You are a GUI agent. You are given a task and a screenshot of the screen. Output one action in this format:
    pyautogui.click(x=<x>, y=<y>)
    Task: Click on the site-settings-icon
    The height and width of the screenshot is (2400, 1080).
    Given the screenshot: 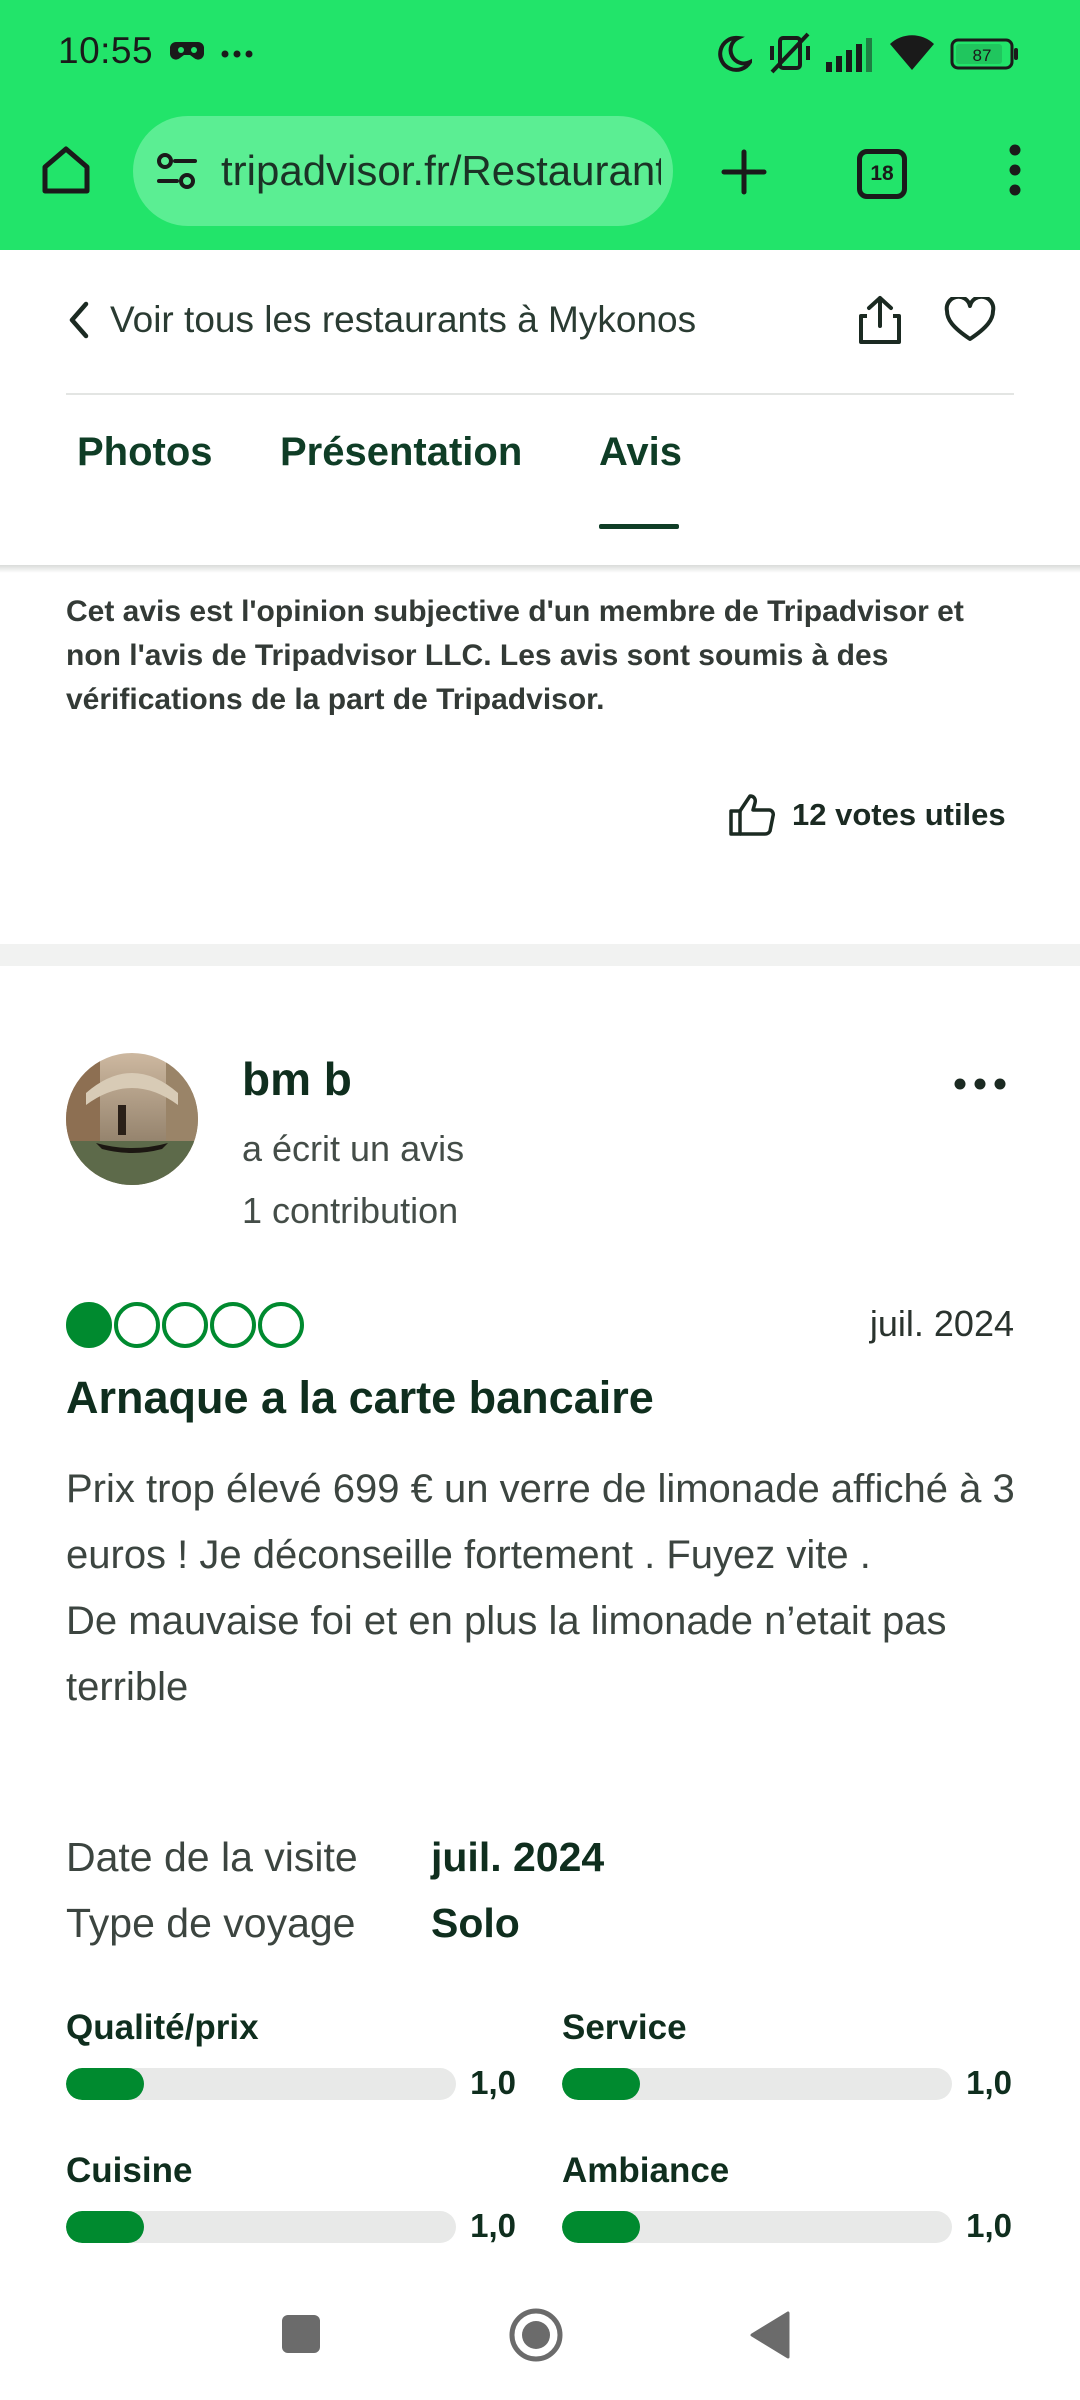 What is the action you would take?
    pyautogui.click(x=177, y=173)
    